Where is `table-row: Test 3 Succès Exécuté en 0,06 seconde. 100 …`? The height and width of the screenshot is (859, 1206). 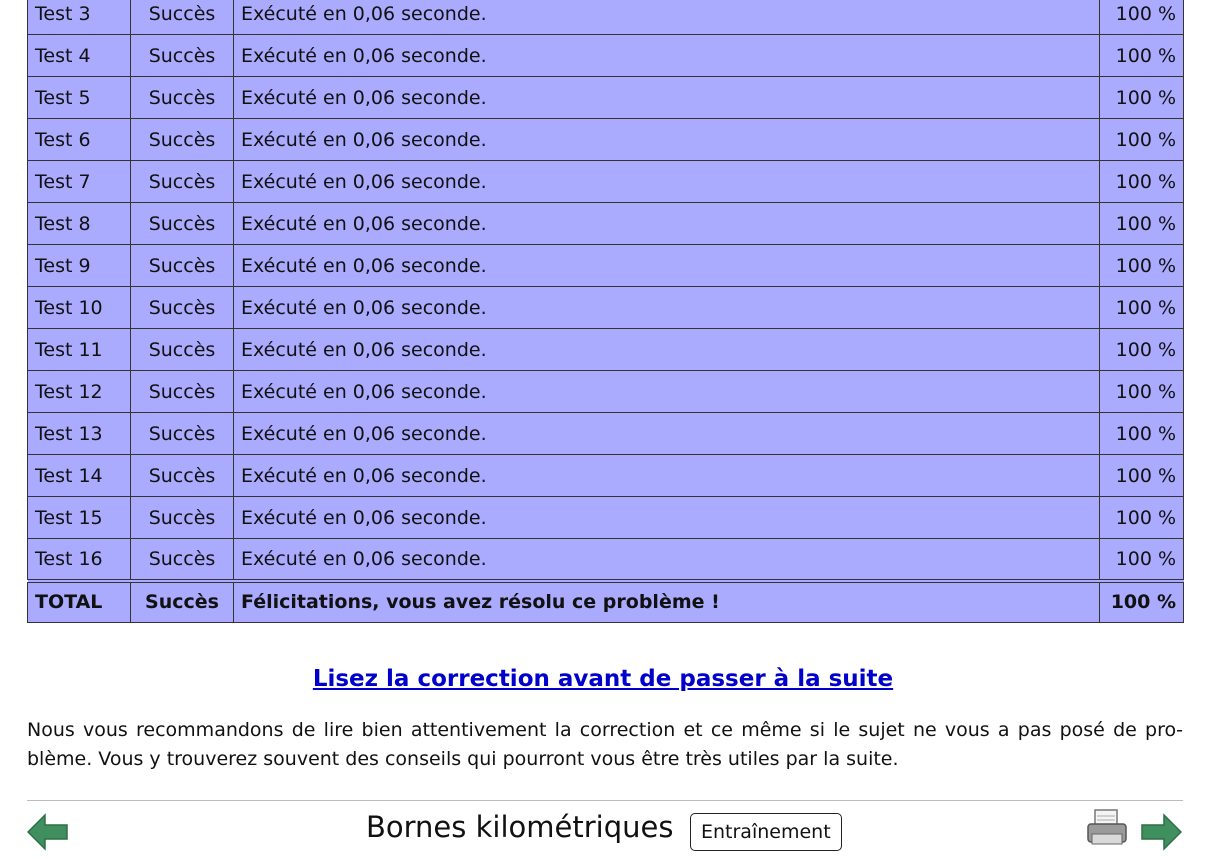
table-row: Test 3 Succès Exécuté en 0,06 seconde. 100 … is located at coordinates (605, 17).